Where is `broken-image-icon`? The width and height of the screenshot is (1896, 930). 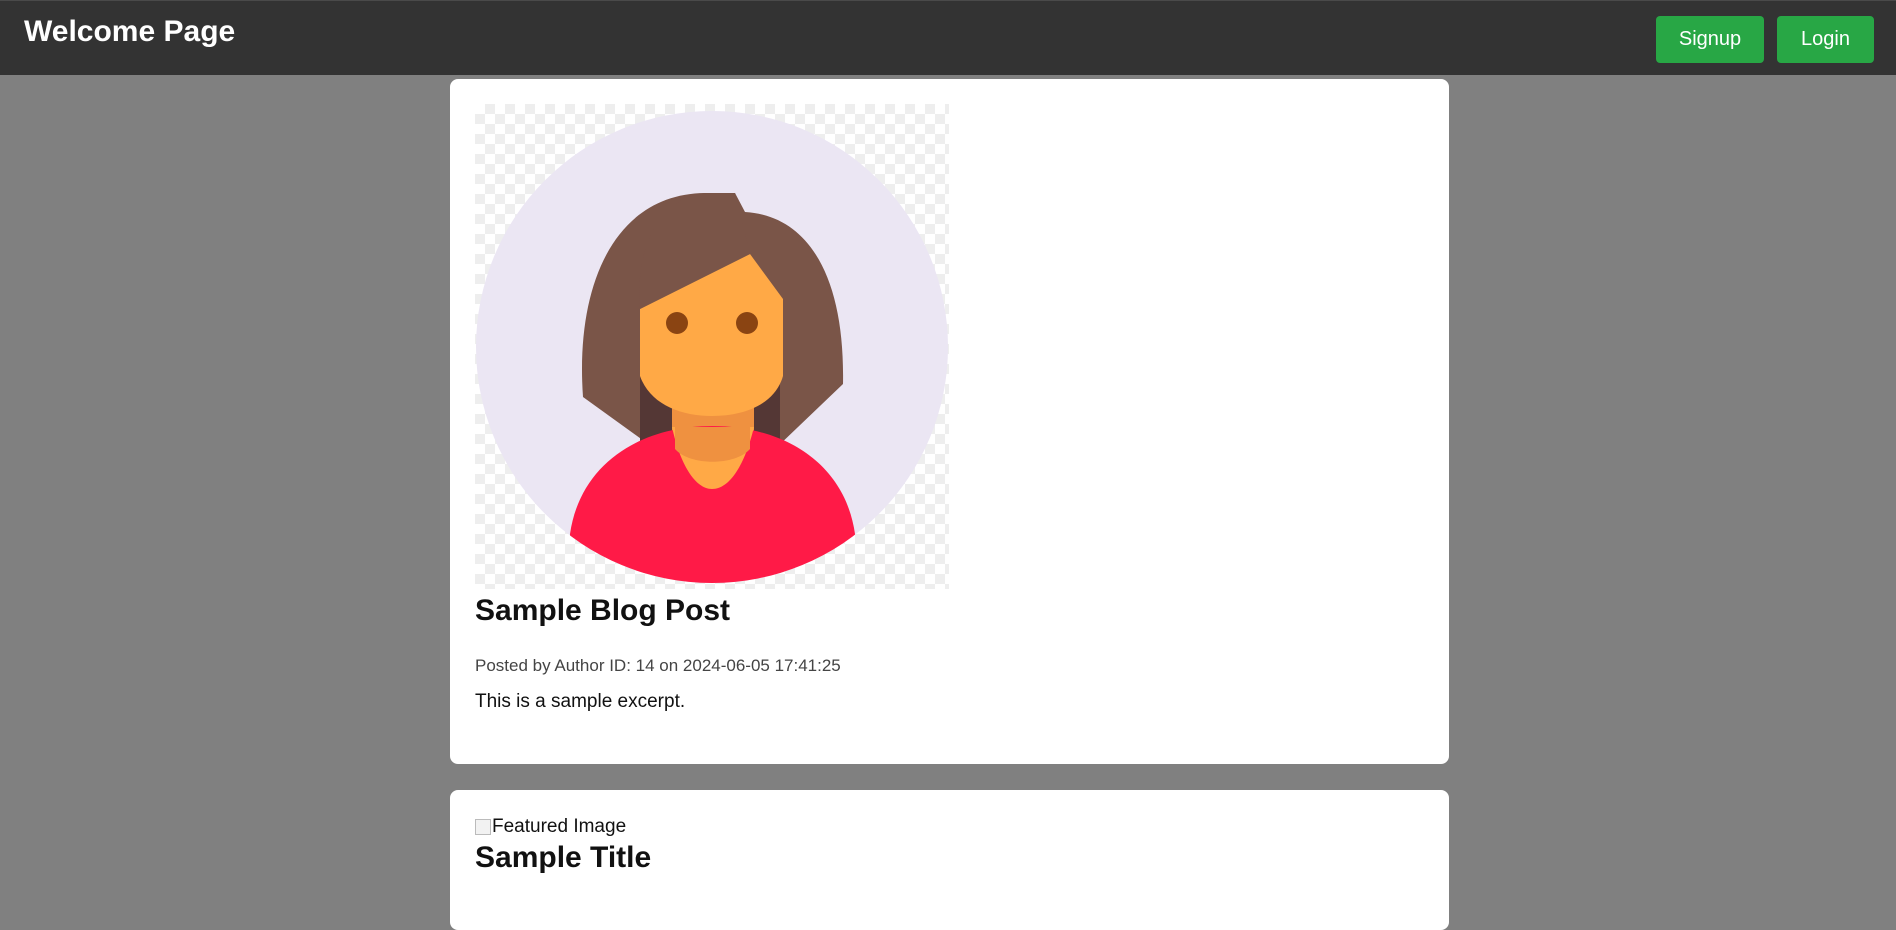 broken-image-icon is located at coordinates (483, 827).